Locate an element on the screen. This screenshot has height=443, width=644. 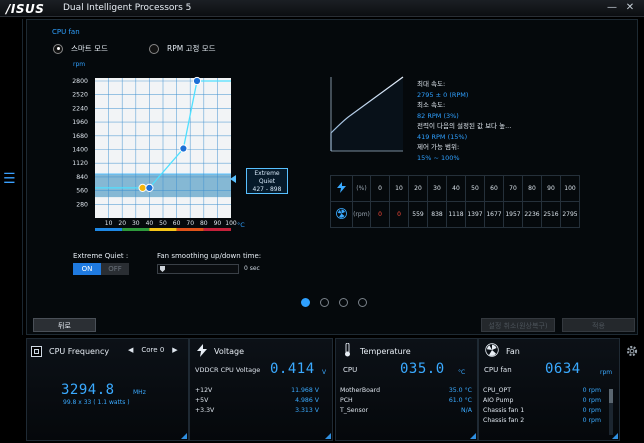
fan-section-label: CPU fan is located at coordinates (66, 32).